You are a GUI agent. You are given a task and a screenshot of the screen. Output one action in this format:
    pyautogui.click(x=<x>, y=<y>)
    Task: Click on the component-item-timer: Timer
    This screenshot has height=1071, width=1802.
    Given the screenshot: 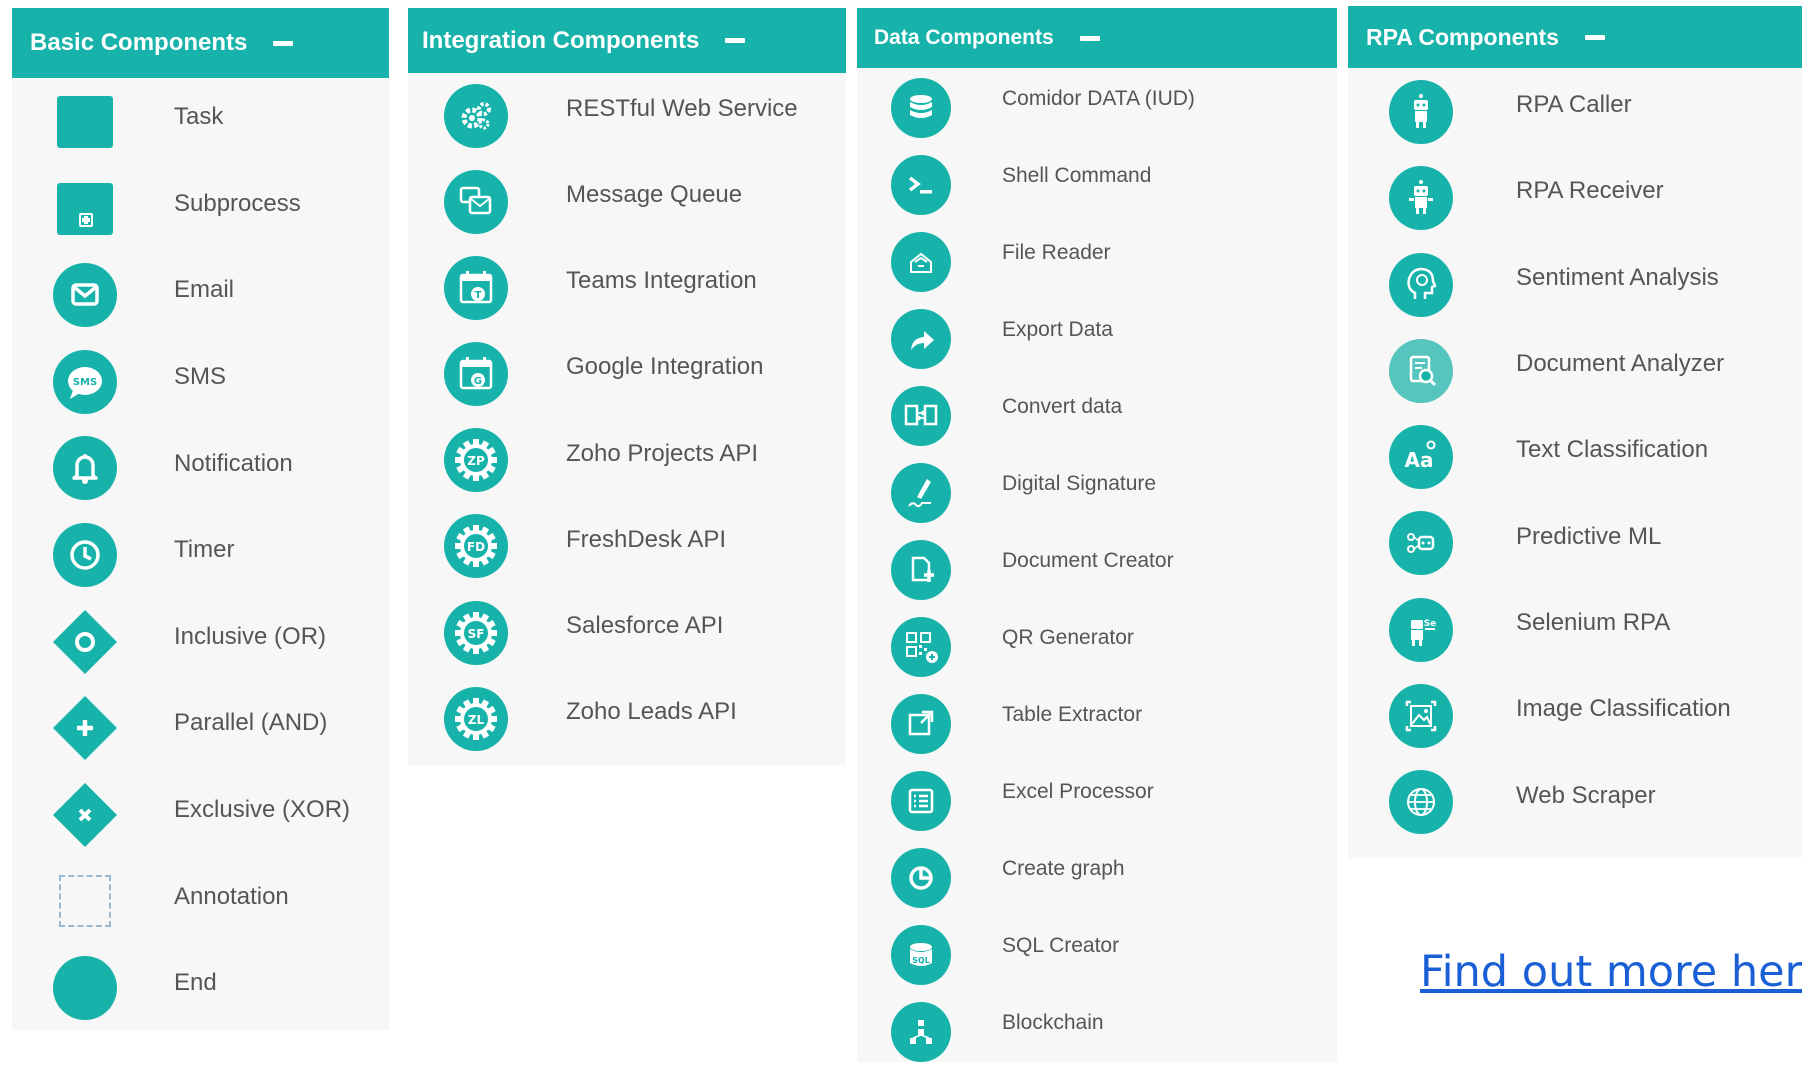 What is the action you would take?
    pyautogui.click(x=200, y=555)
    